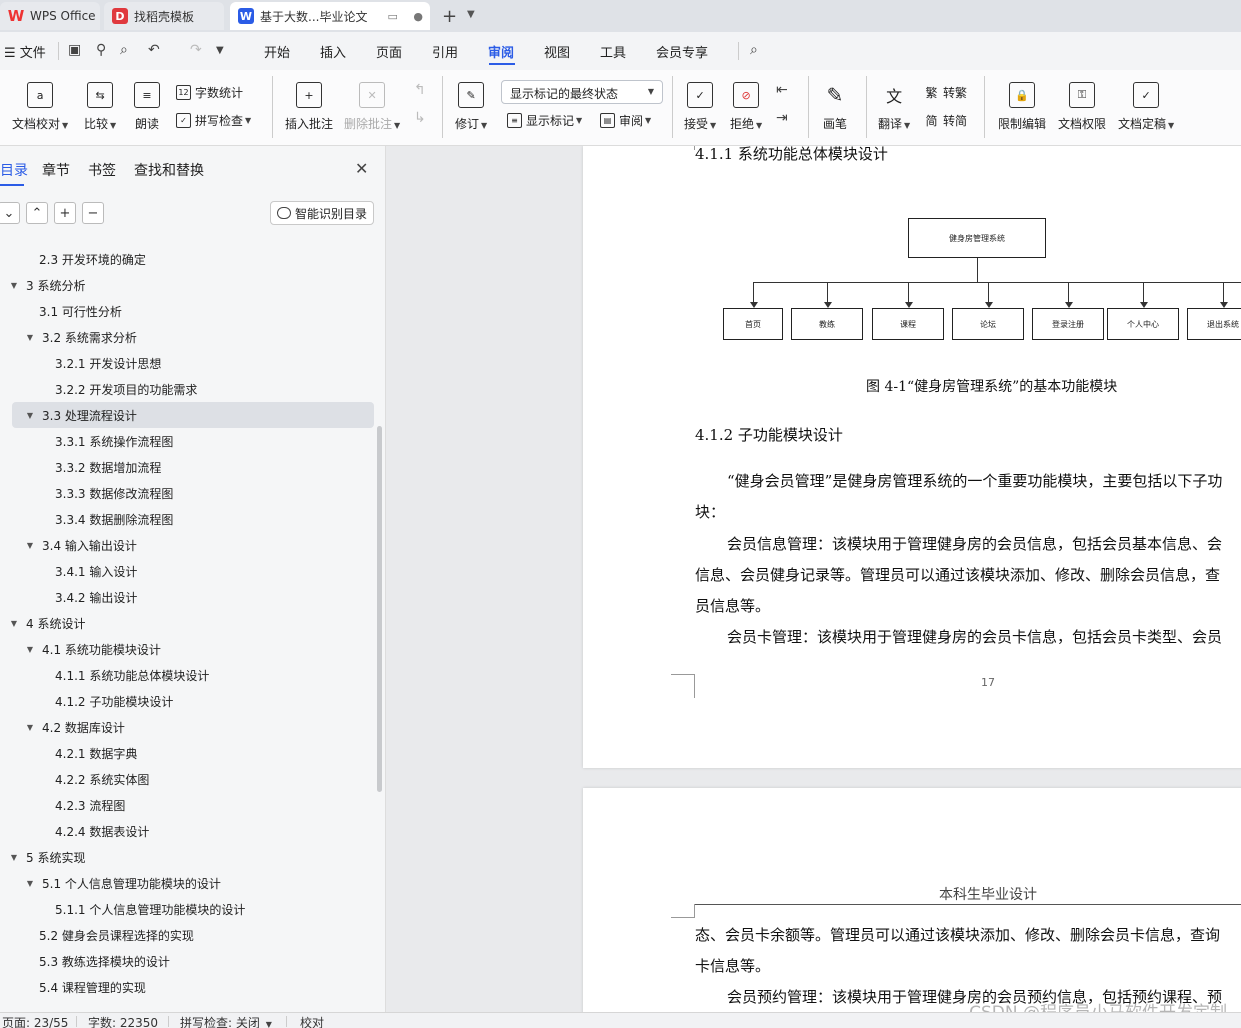 The width and height of the screenshot is (1241, 1028). Describe the element at coordinates (754, 50) in the screenshot. I see `search-icon: ⌕` at that location.